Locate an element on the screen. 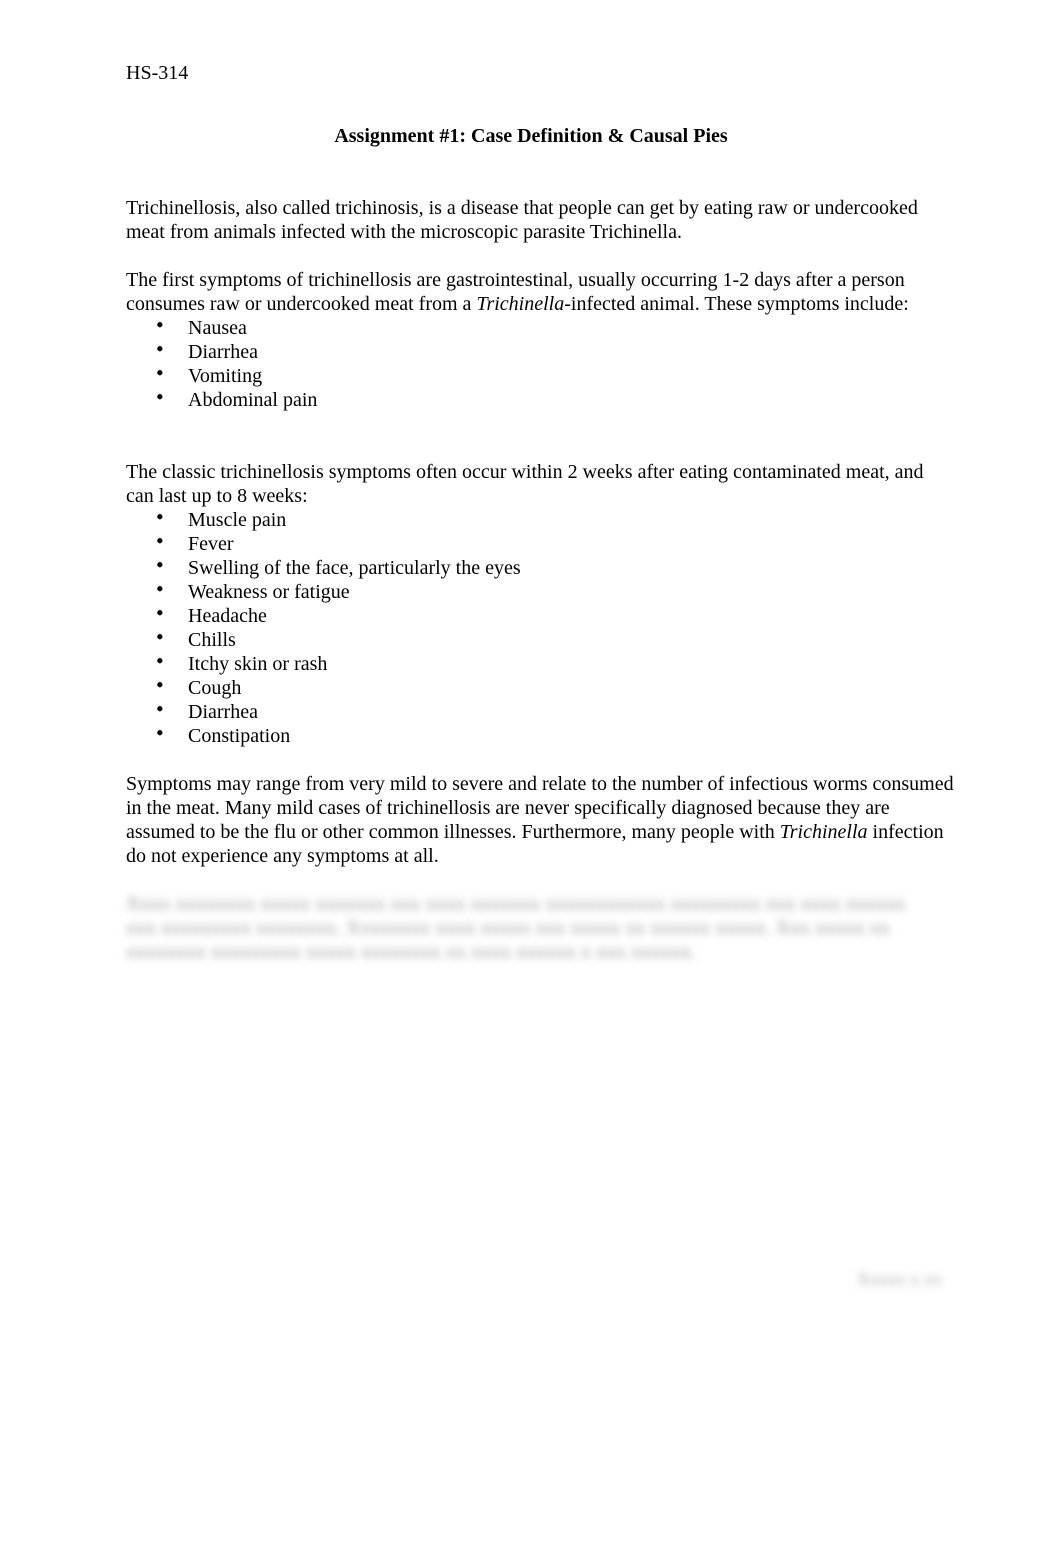 This screenshot has height=1556, width=1062. list-item-text: Weakness or fatigue is located at coordinates (269, 592).